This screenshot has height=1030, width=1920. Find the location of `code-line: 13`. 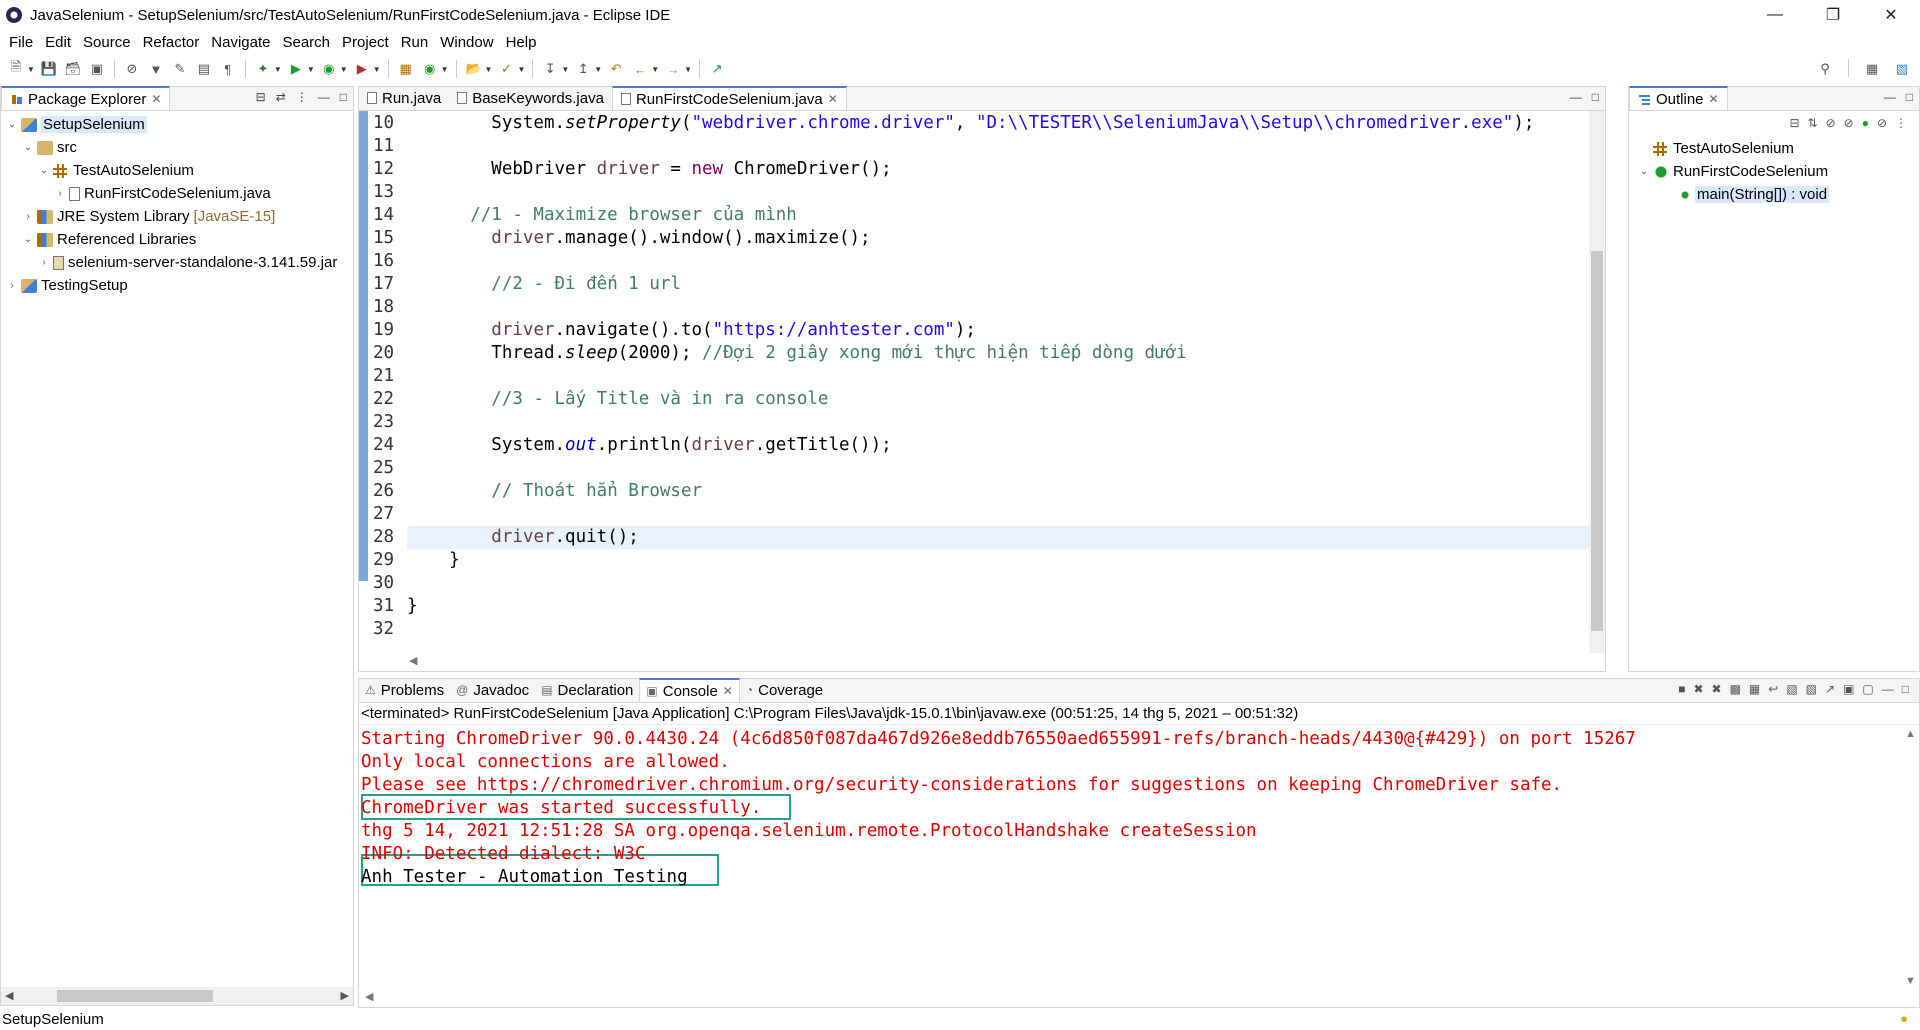

code-line: 13 is located at coordinates (982, 192).